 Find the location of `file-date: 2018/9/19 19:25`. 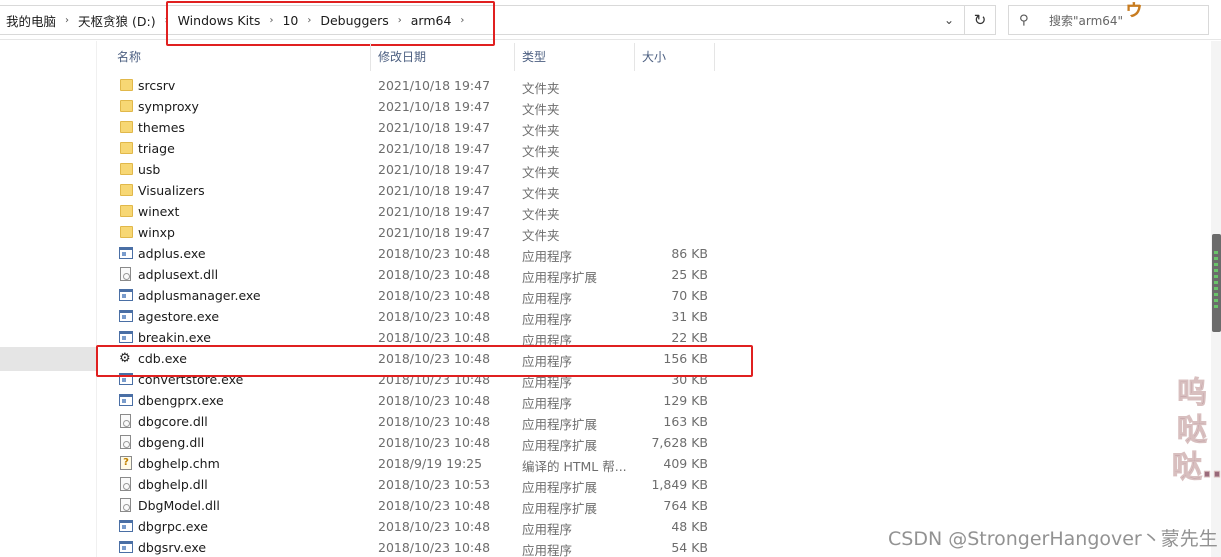

file-date: 2018/9/19 19:25 is located at coordinates (430, 463).